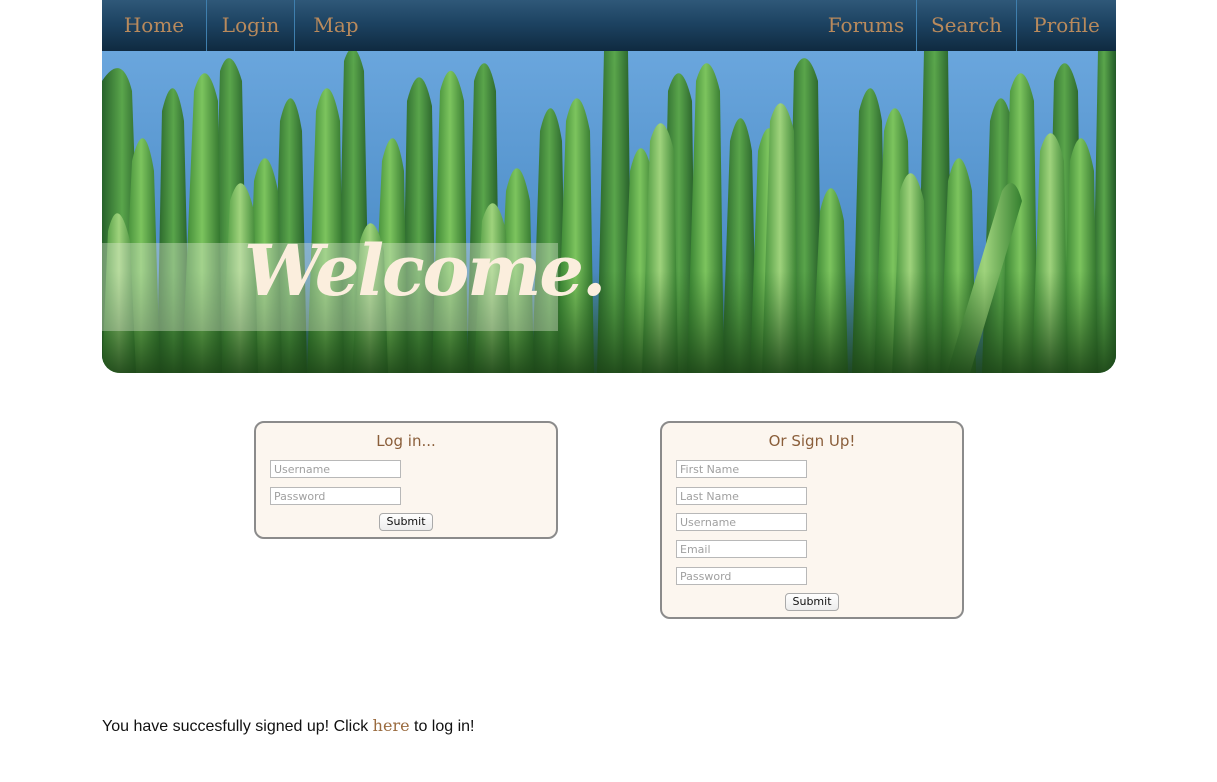 The height and width of the screenshot is (782, 1217). I want to click on signup-panel: Or Sign Up! Submit, so click(812, 520).